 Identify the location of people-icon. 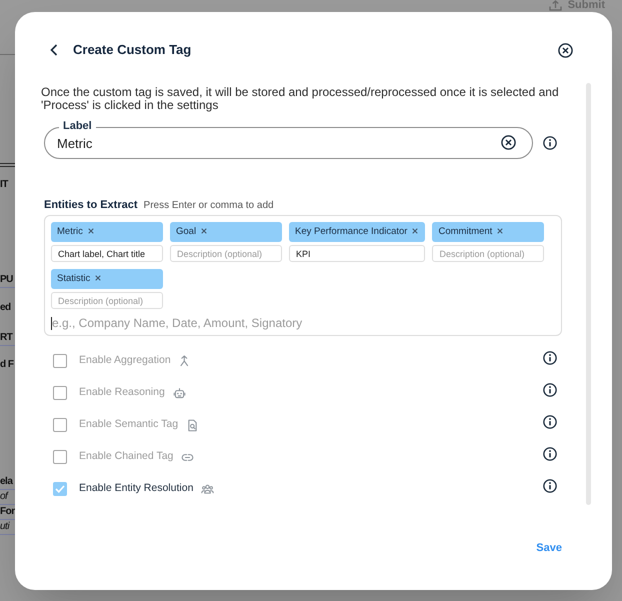
(207, 489).